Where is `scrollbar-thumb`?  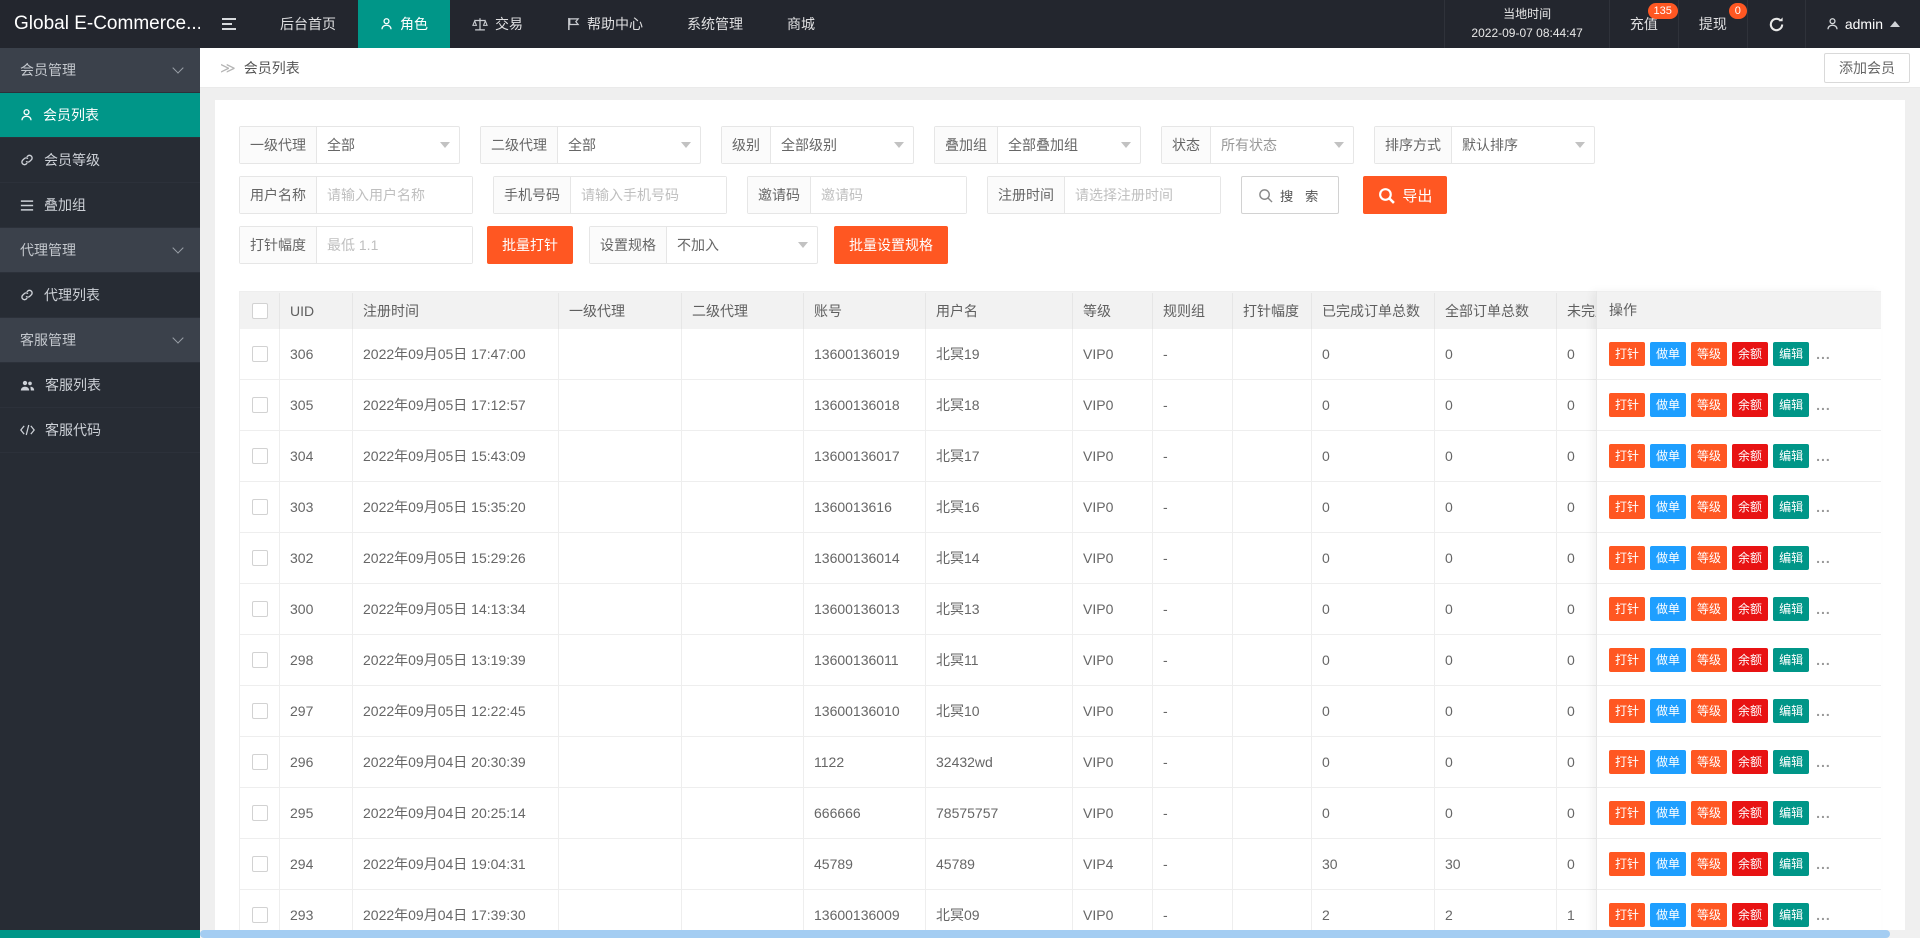 scrollbar-thumb is located at coordinates (1045, 934).